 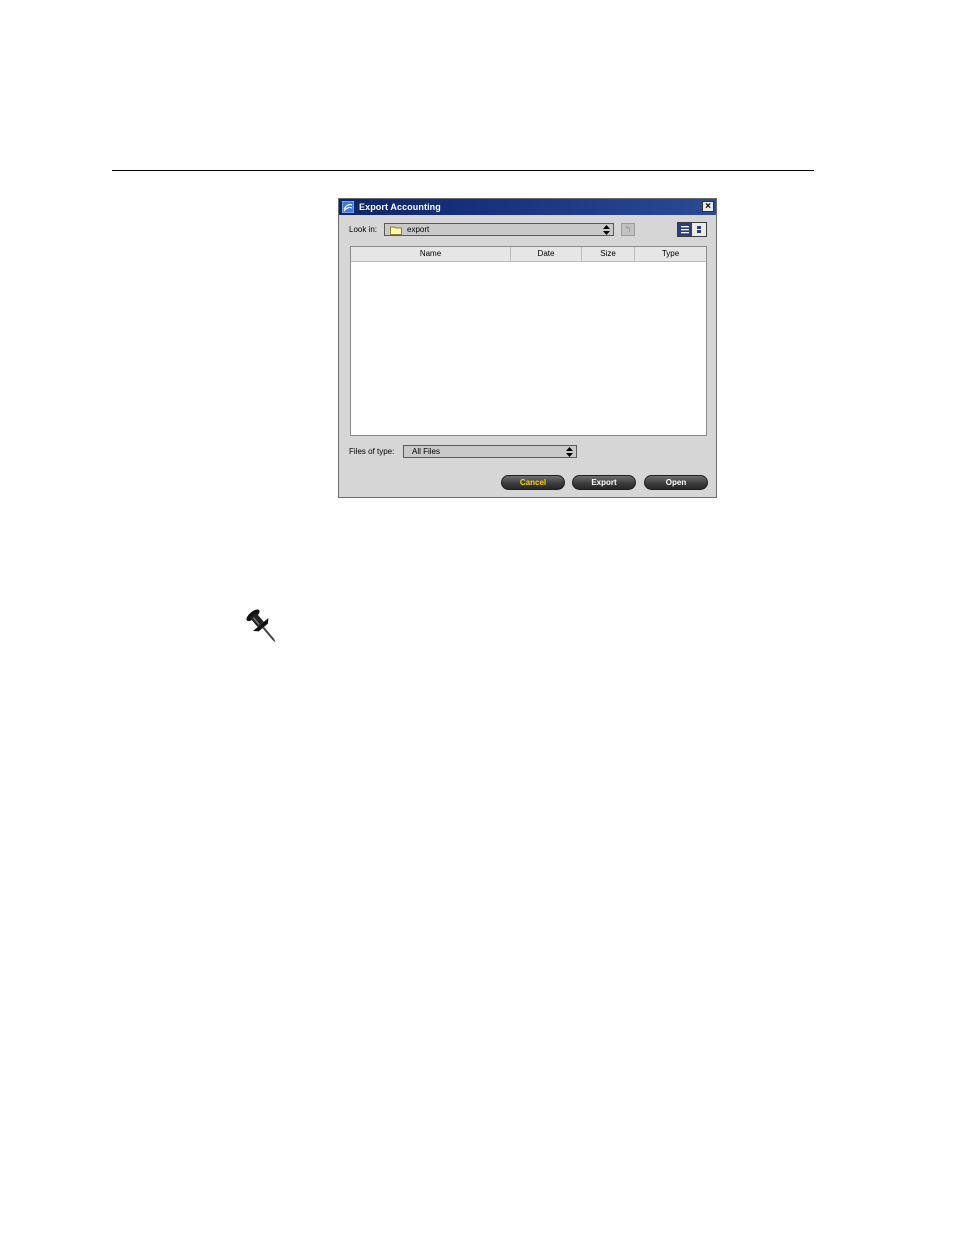 I want to click on file-list: Name Date Size Type, so click(x=528, y=341).